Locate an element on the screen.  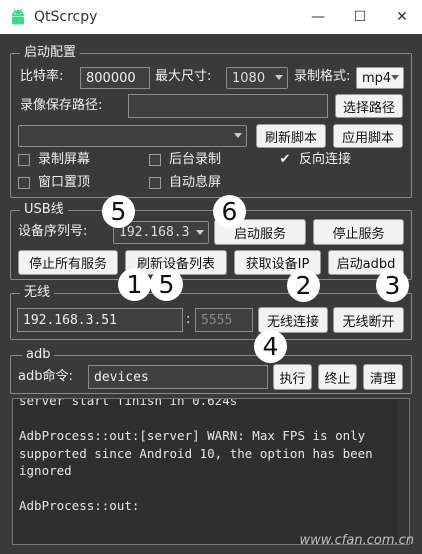
window-top-label: 窗口置顶 is located at coordinates (64, 182).